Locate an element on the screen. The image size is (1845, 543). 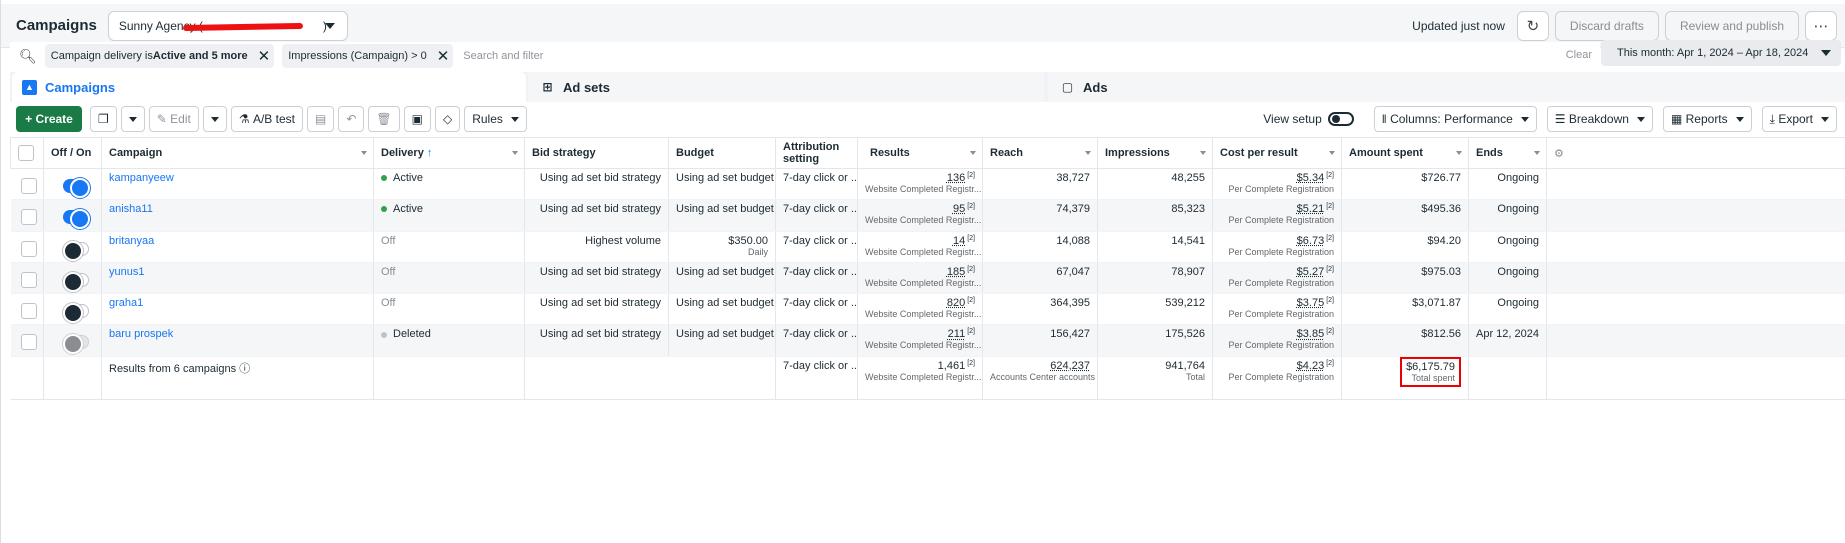
info-icon: ⓘ is located at coordinates (244, 369).